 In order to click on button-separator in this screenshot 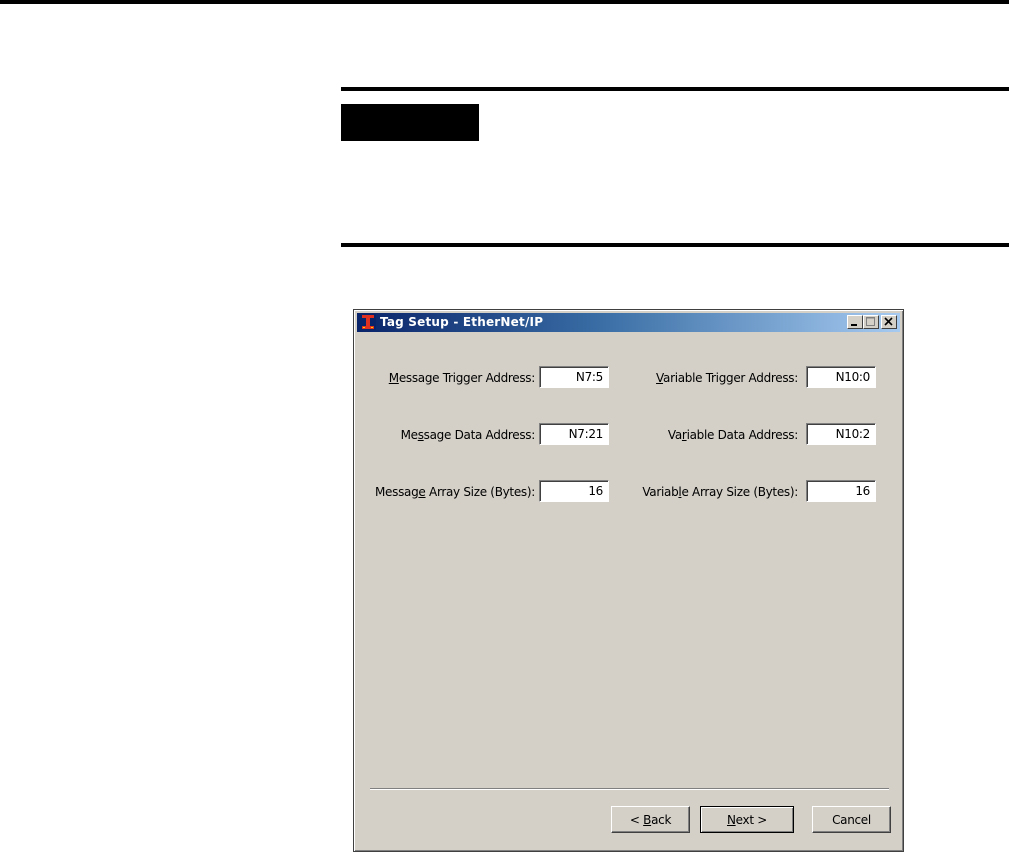, I will do `click(629, 789)`.